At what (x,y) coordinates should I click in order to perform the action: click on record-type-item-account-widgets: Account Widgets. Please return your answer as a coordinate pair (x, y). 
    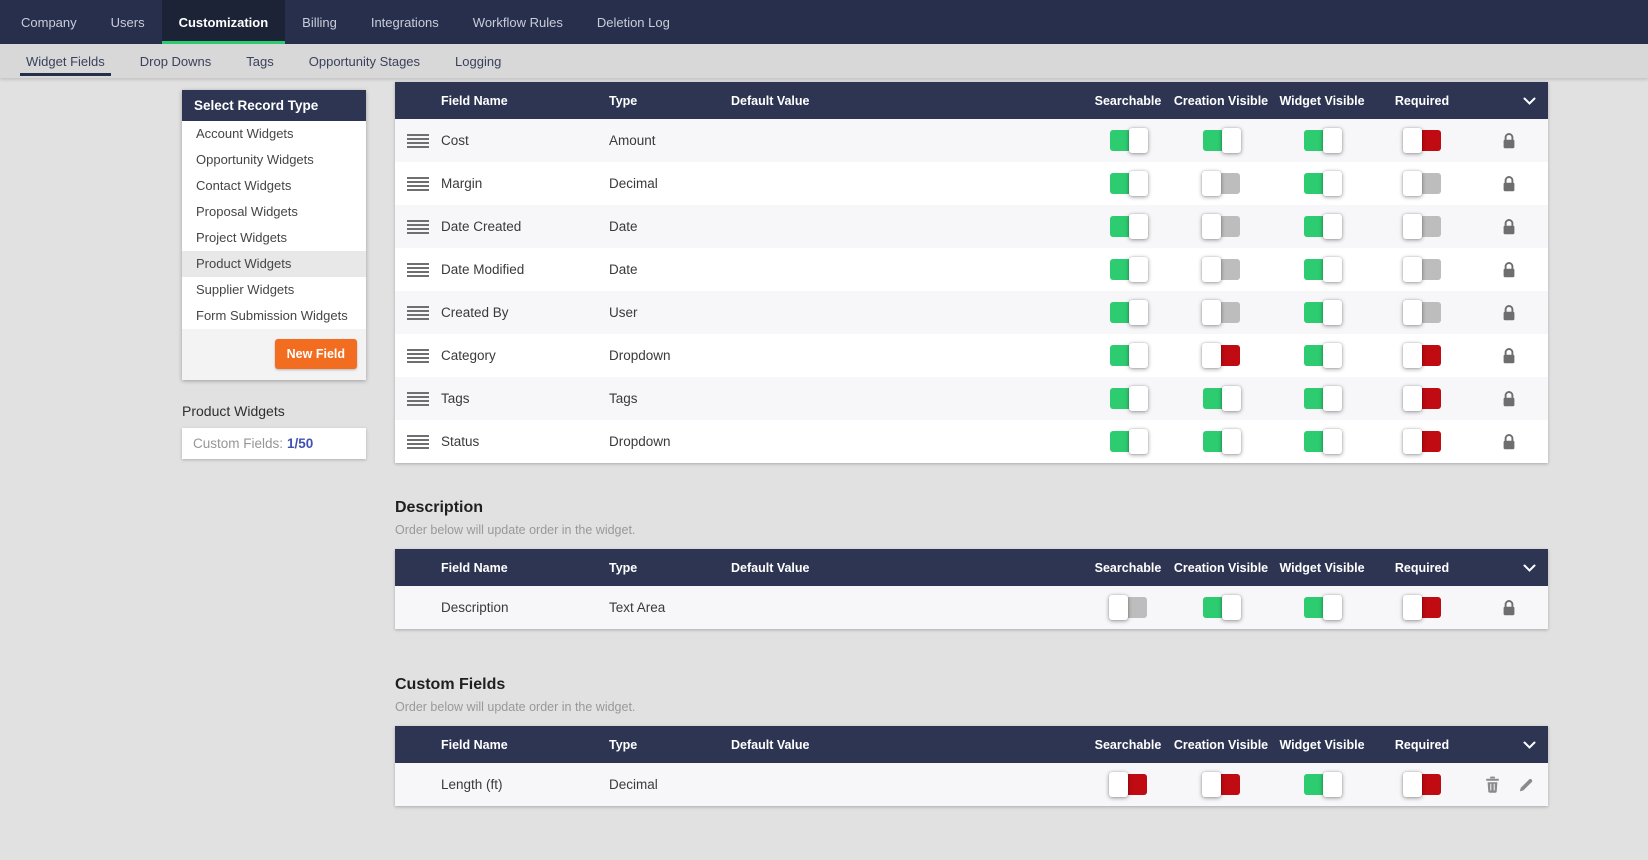
    Looking at the image, I should click on (274, 134).